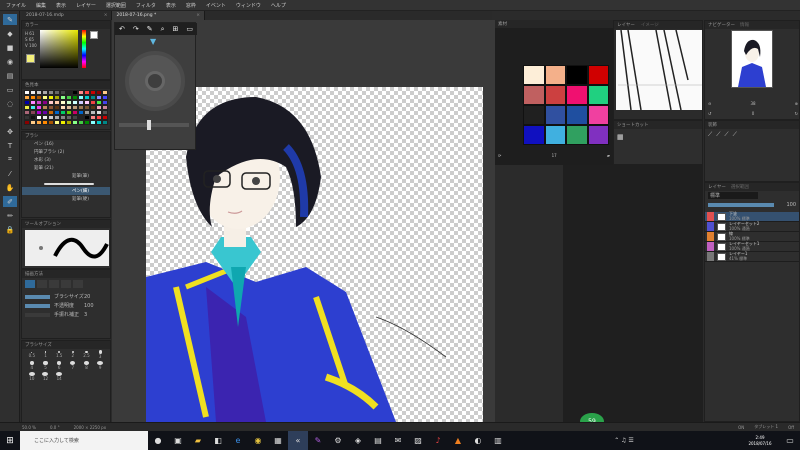 This screenshot has width=800, height=450. Describe the element at coordinates (10, 159) in the screenshot. I see `crop-icon: ⌗` at that location.